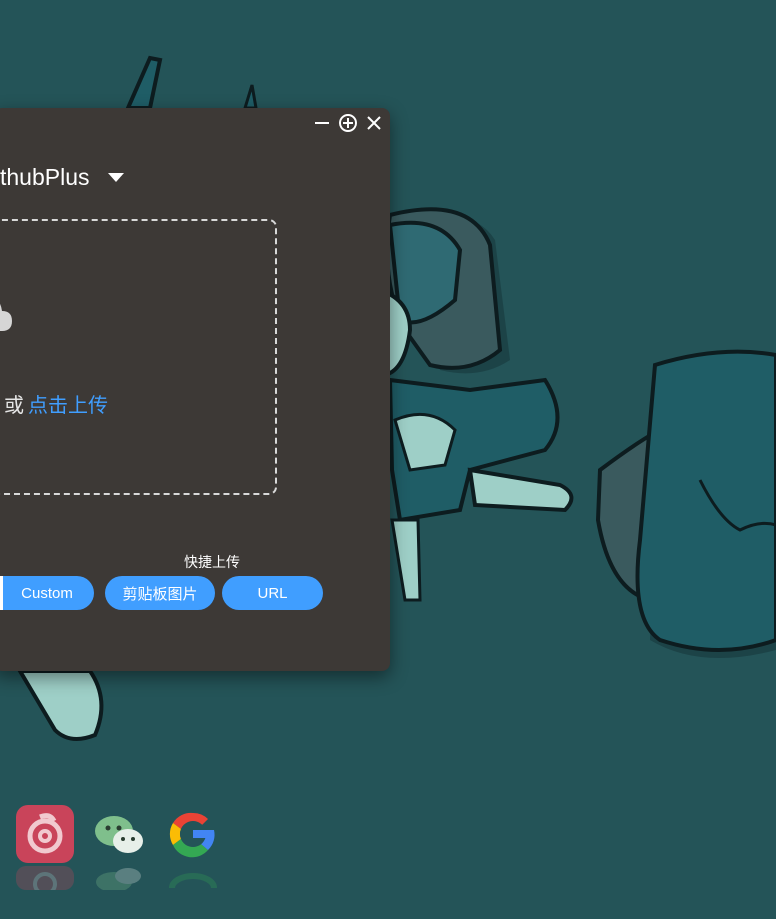 Image resolution: width=776 pixels, height=919 pixels. What do you see at coordinates (115, 177) in the screenshot?
I see `caret-down-icon` at bounding box center [115, 177].